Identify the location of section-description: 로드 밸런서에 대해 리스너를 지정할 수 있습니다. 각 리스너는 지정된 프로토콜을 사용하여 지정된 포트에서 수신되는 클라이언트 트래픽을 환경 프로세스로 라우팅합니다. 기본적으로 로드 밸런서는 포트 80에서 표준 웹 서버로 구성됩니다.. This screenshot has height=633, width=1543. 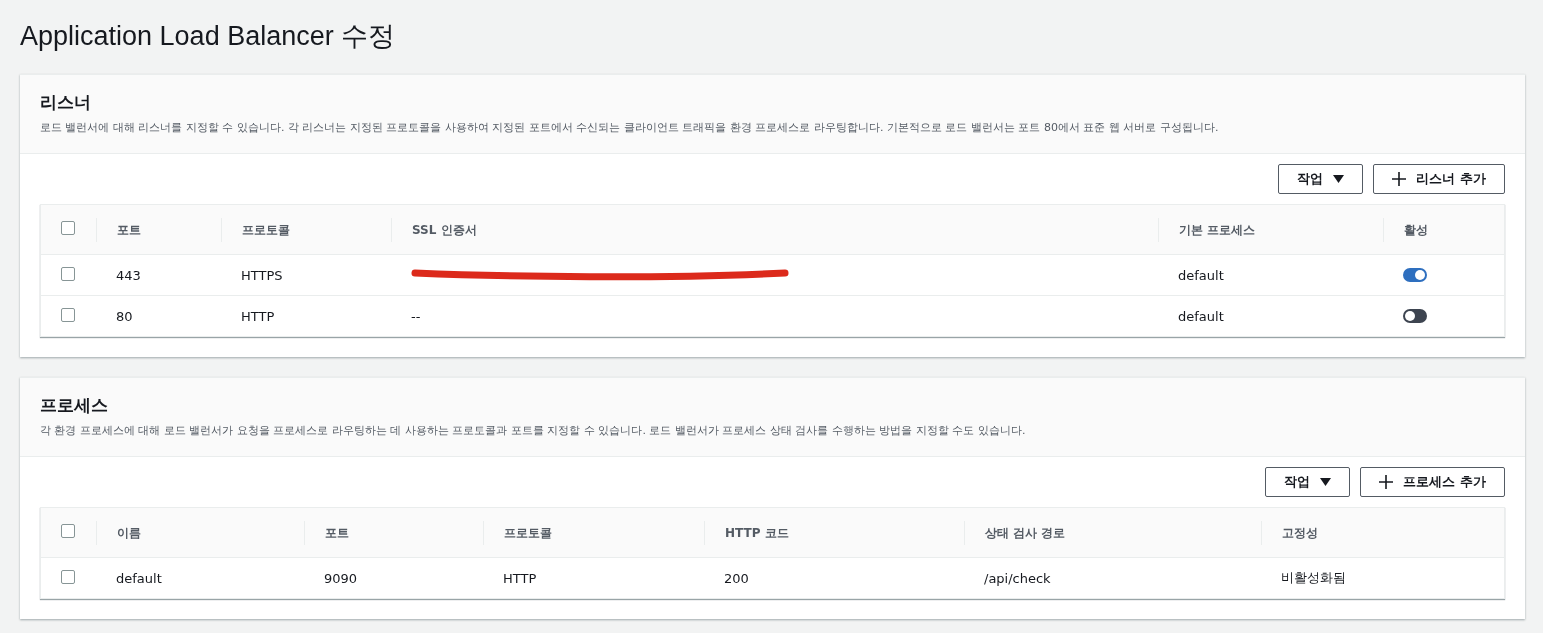
(630, 127).